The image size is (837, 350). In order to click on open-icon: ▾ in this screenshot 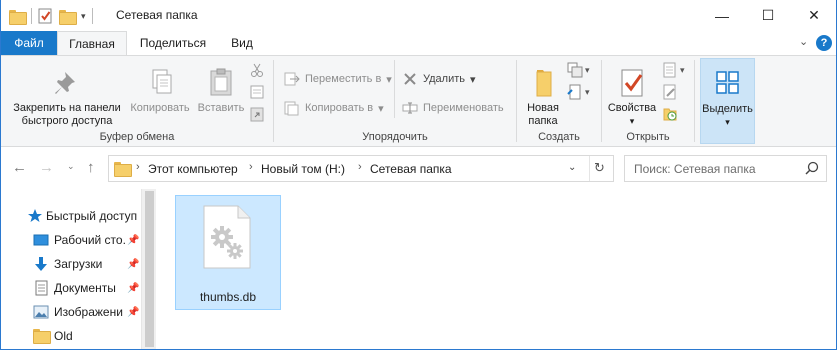, I will do `click(673, 70)`.